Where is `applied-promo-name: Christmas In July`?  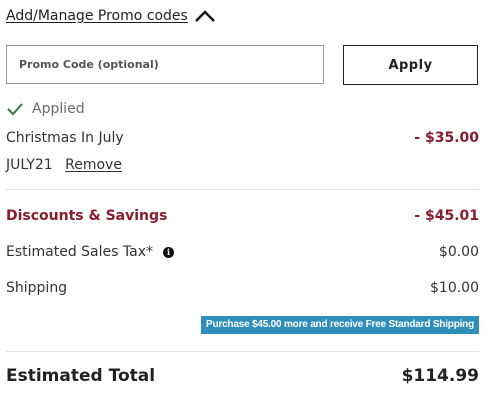 applied-promo-name: Christmas In July is located at coordinates (65, 138).